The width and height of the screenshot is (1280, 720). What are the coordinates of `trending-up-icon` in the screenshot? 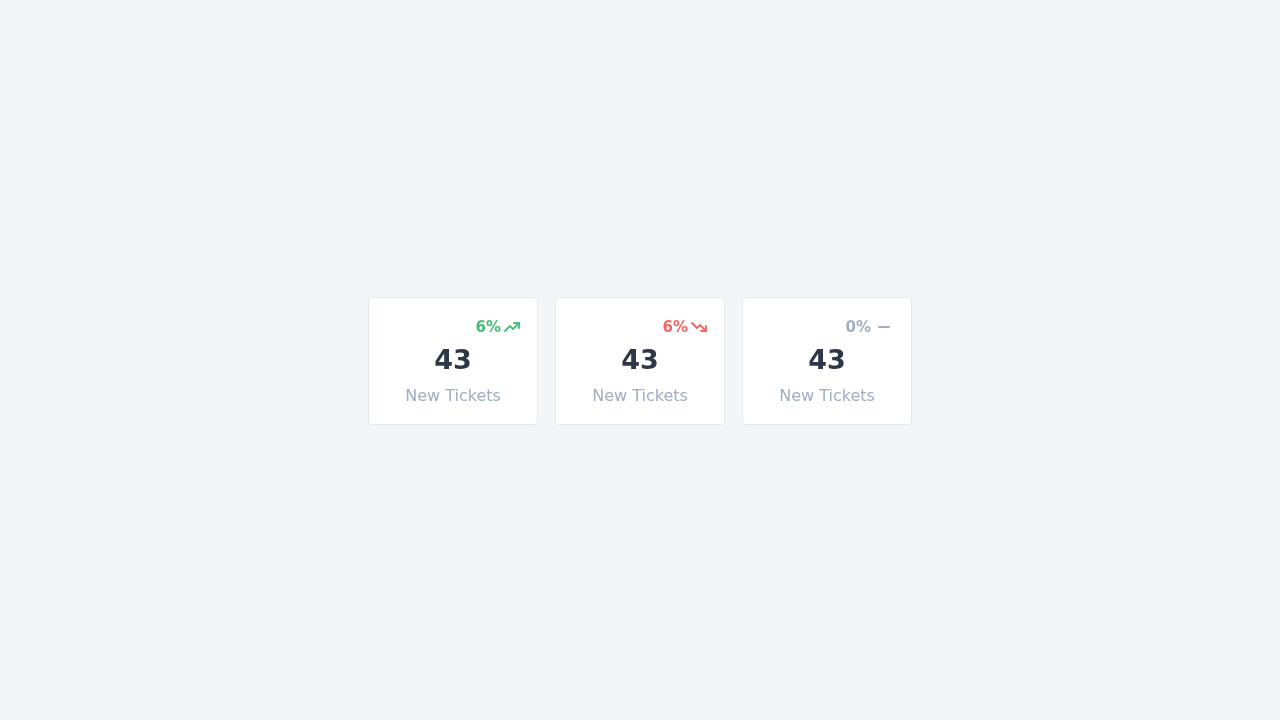 It's located at (512, 327).